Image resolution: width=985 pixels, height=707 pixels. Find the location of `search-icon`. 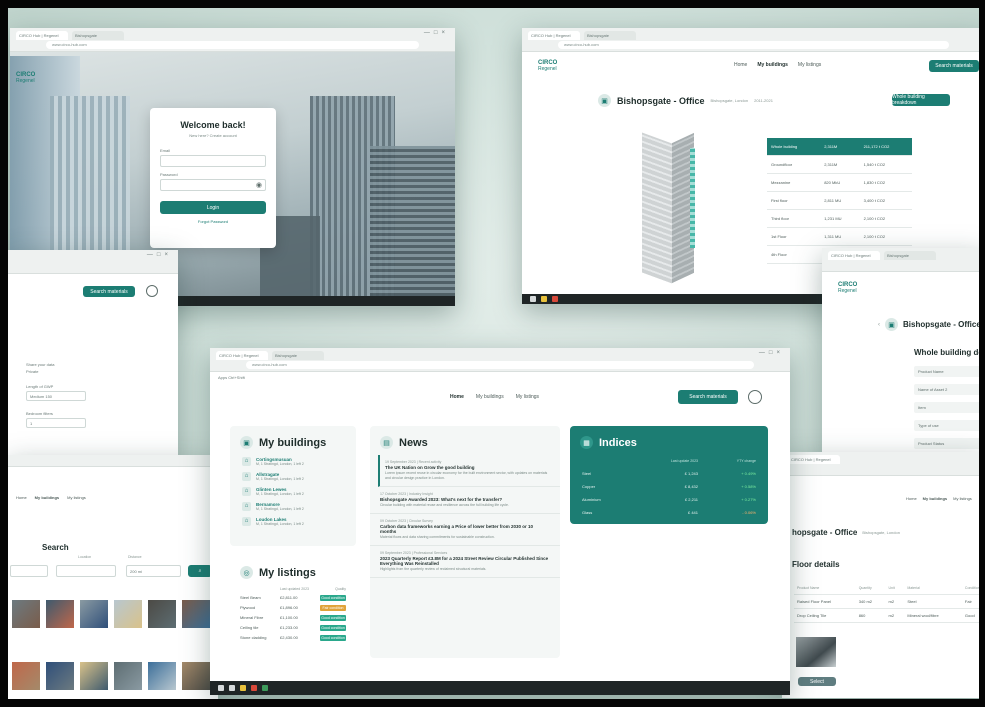

search-icon is located at coordinates (232, 688).